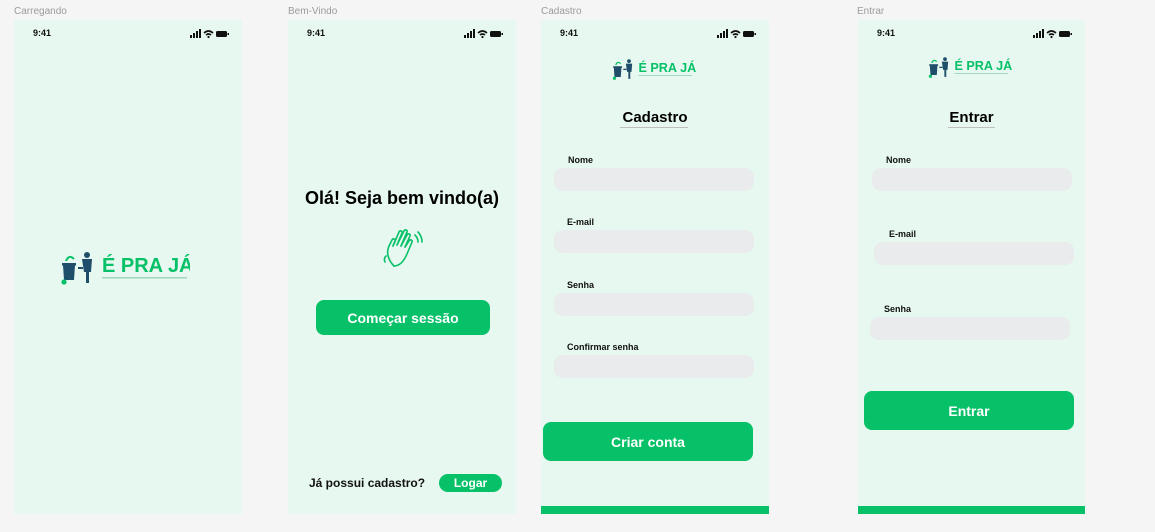  I want to click on page-title: Entrar, so click(971, 117).